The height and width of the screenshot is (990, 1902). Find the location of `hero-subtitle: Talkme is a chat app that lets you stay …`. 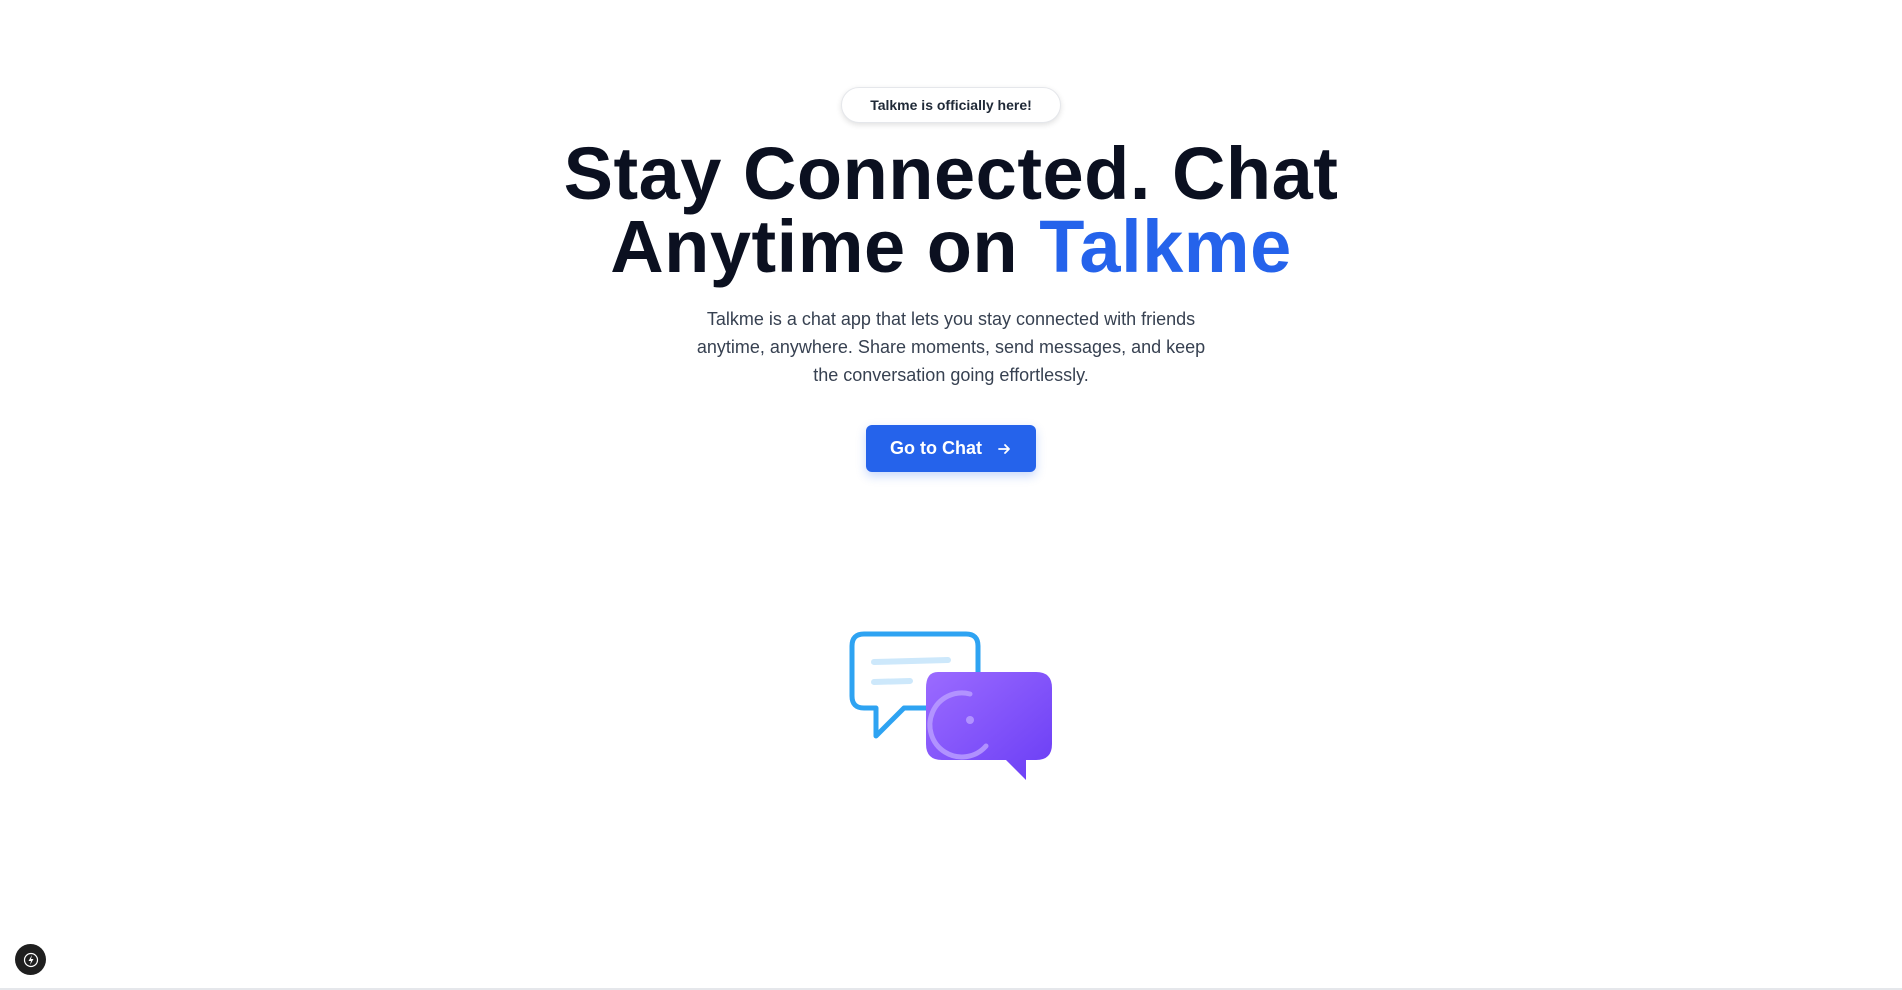

hero-subtitle: Talkme is a chat app that lets you stay … is located at coordinates (951, 347).